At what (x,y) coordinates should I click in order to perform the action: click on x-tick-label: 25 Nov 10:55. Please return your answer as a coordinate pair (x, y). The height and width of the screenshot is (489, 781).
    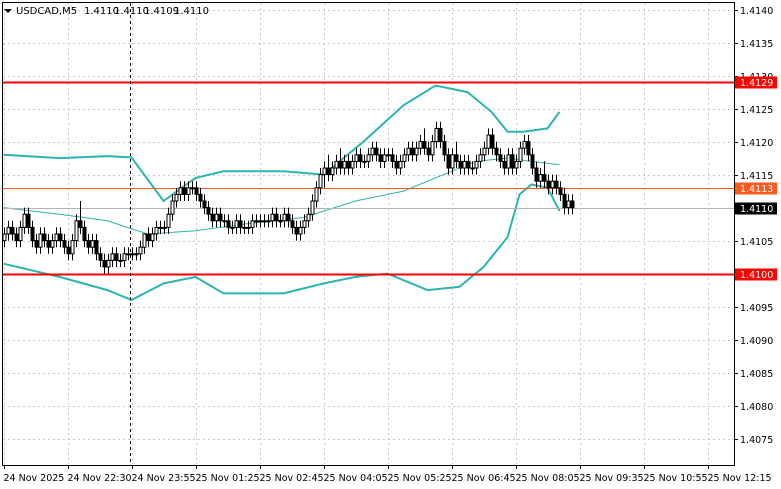
    Looking at the image, I should click on (676, 478).